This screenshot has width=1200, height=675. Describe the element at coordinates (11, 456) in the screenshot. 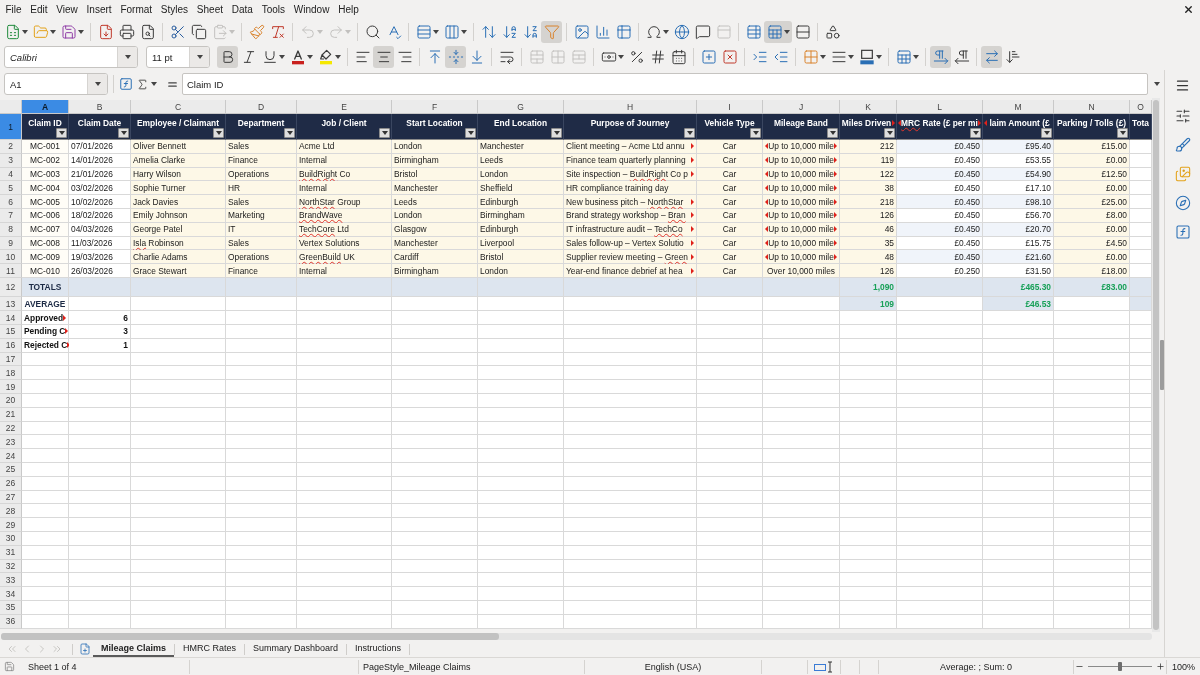

I see `row-header: 24` at that location.